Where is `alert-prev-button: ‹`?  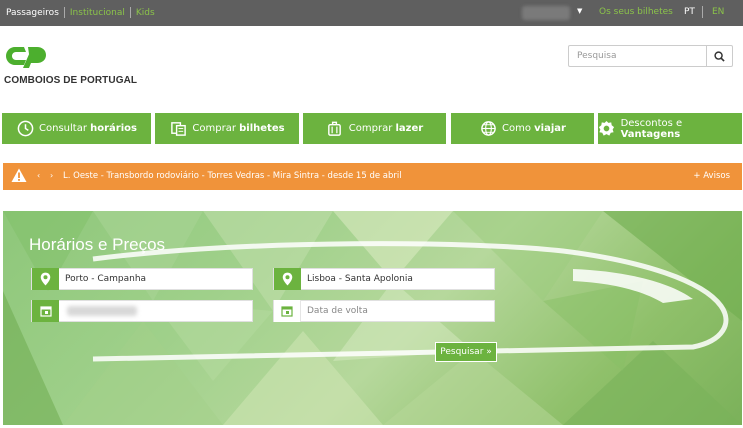 alert-prev-button: ‹ is located at coordinates (38, 175).